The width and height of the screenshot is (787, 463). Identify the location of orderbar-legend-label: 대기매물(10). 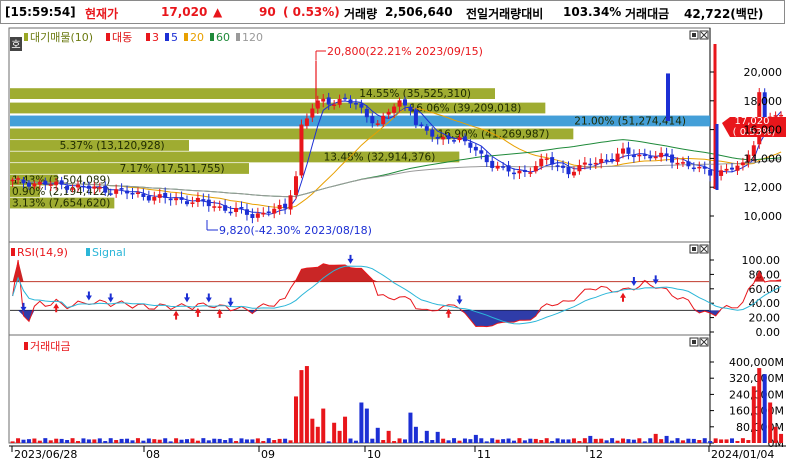
(61, 37).